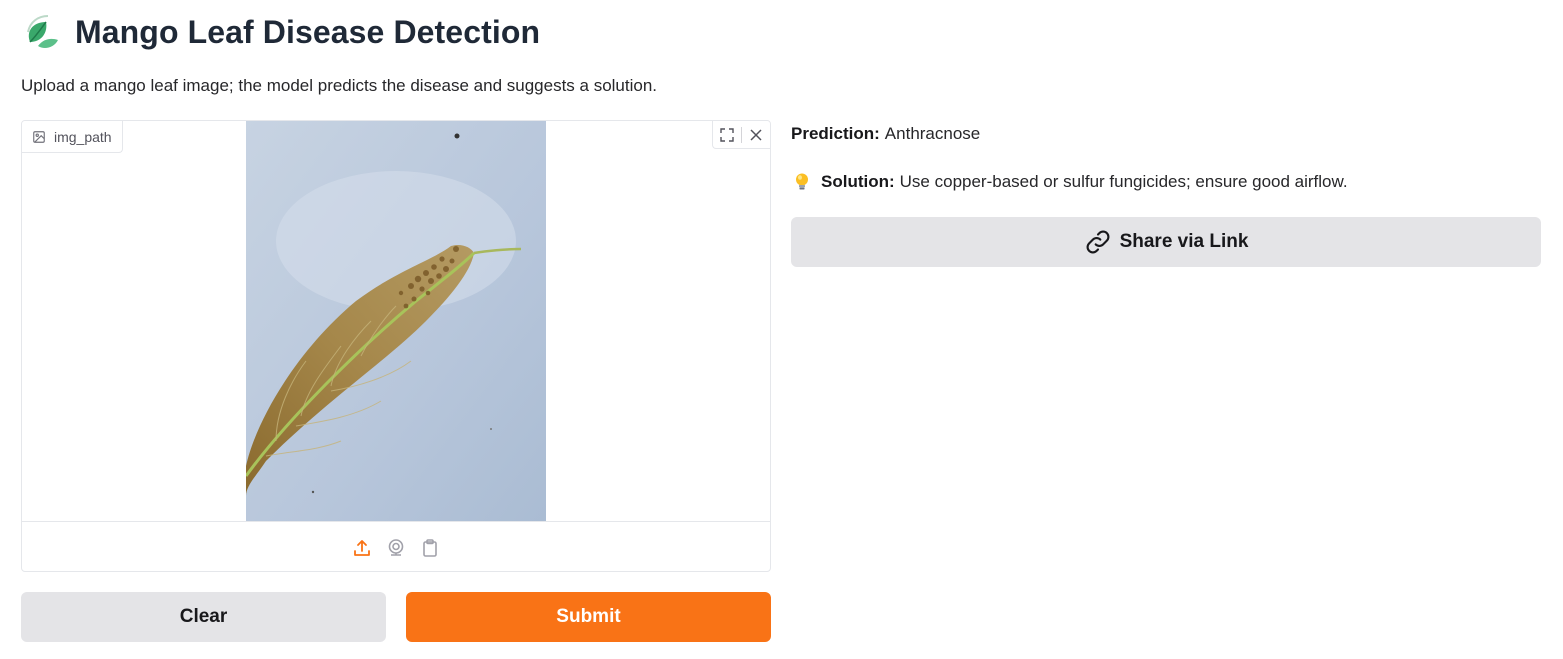  I want to click on upload-icon, so click(362, 547).